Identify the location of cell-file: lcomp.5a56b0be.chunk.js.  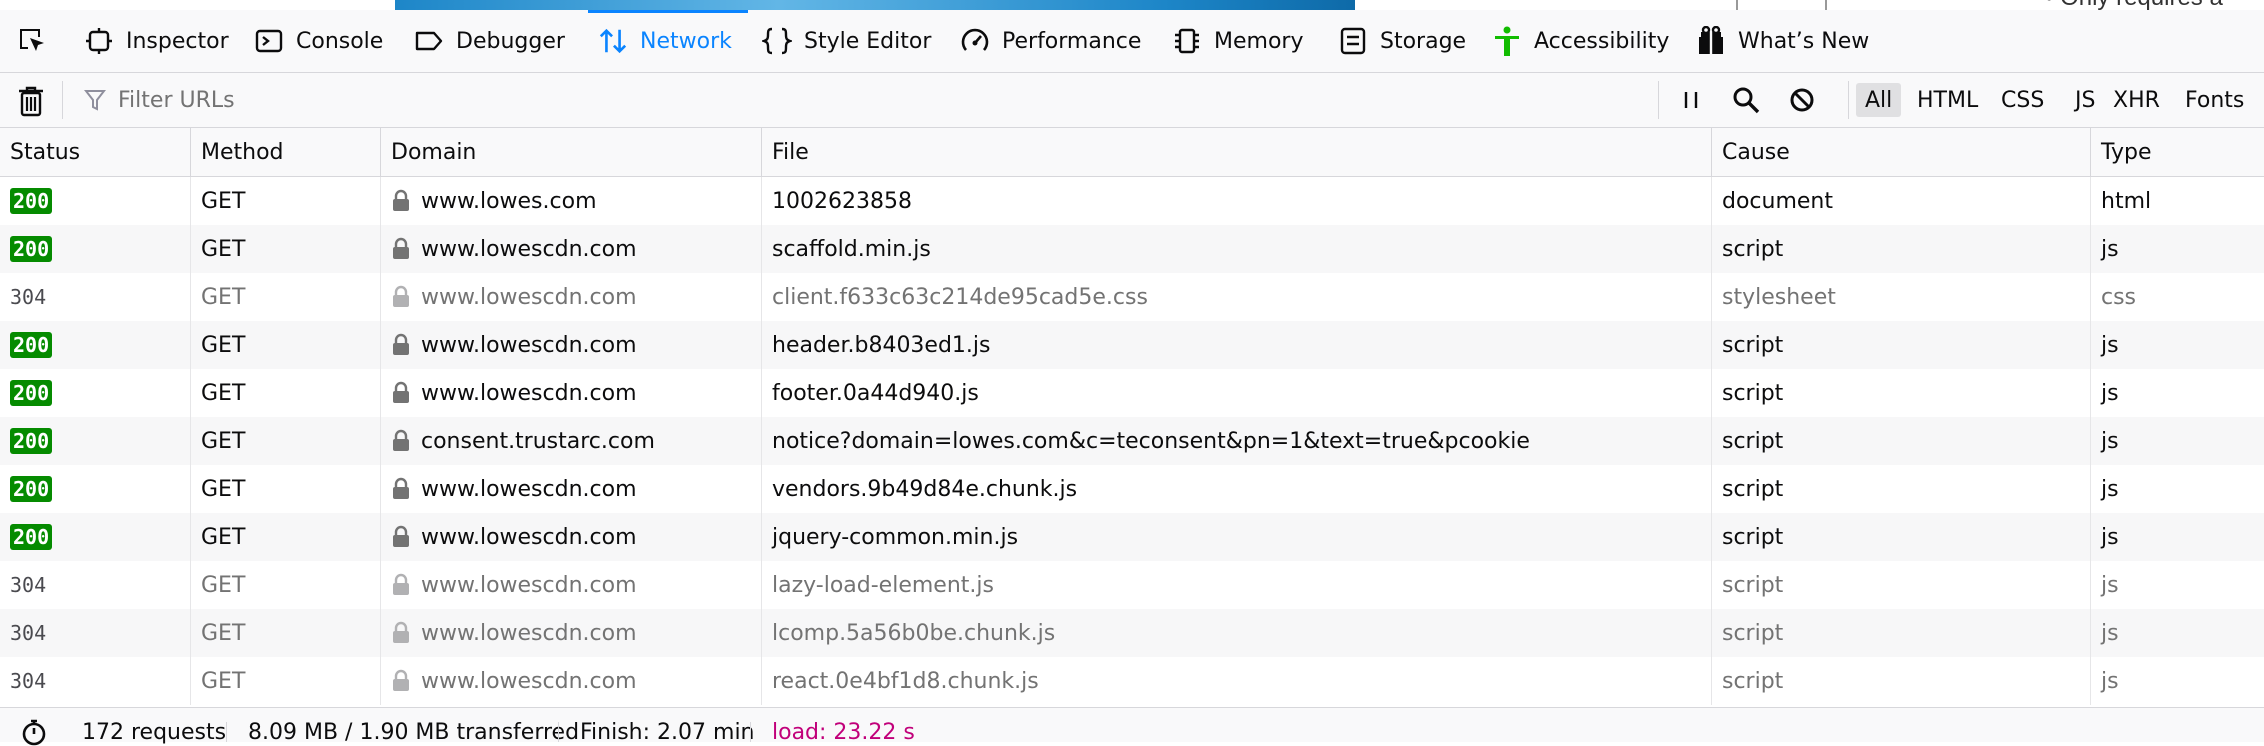
(1237, 633).